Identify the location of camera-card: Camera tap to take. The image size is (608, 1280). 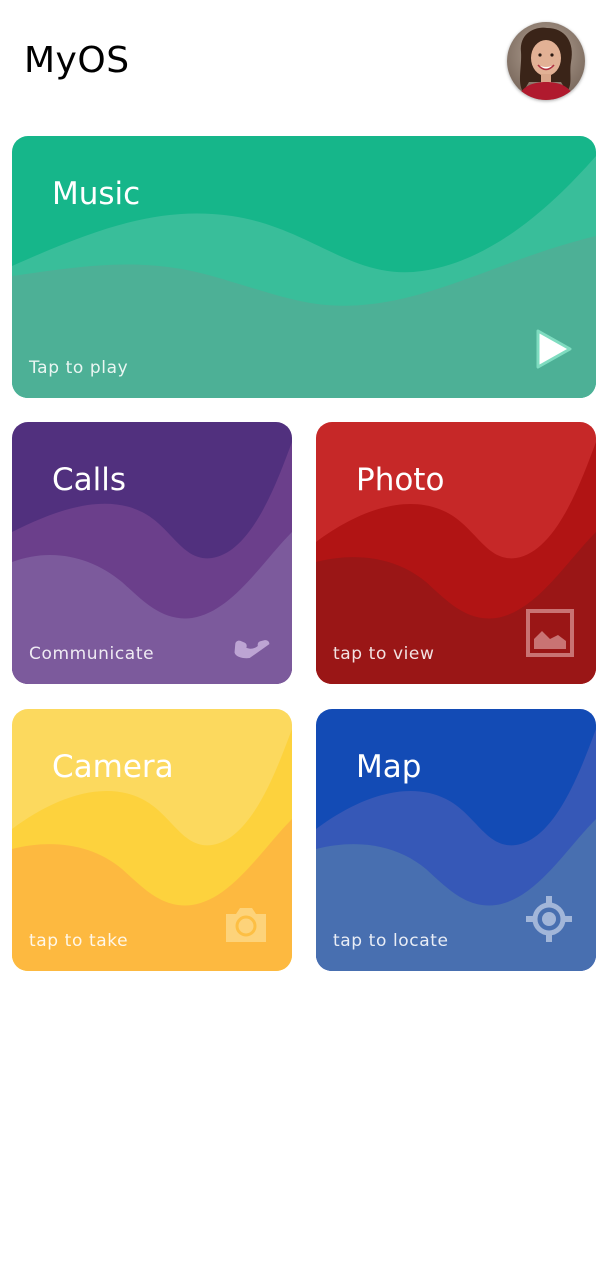
(152, 840).